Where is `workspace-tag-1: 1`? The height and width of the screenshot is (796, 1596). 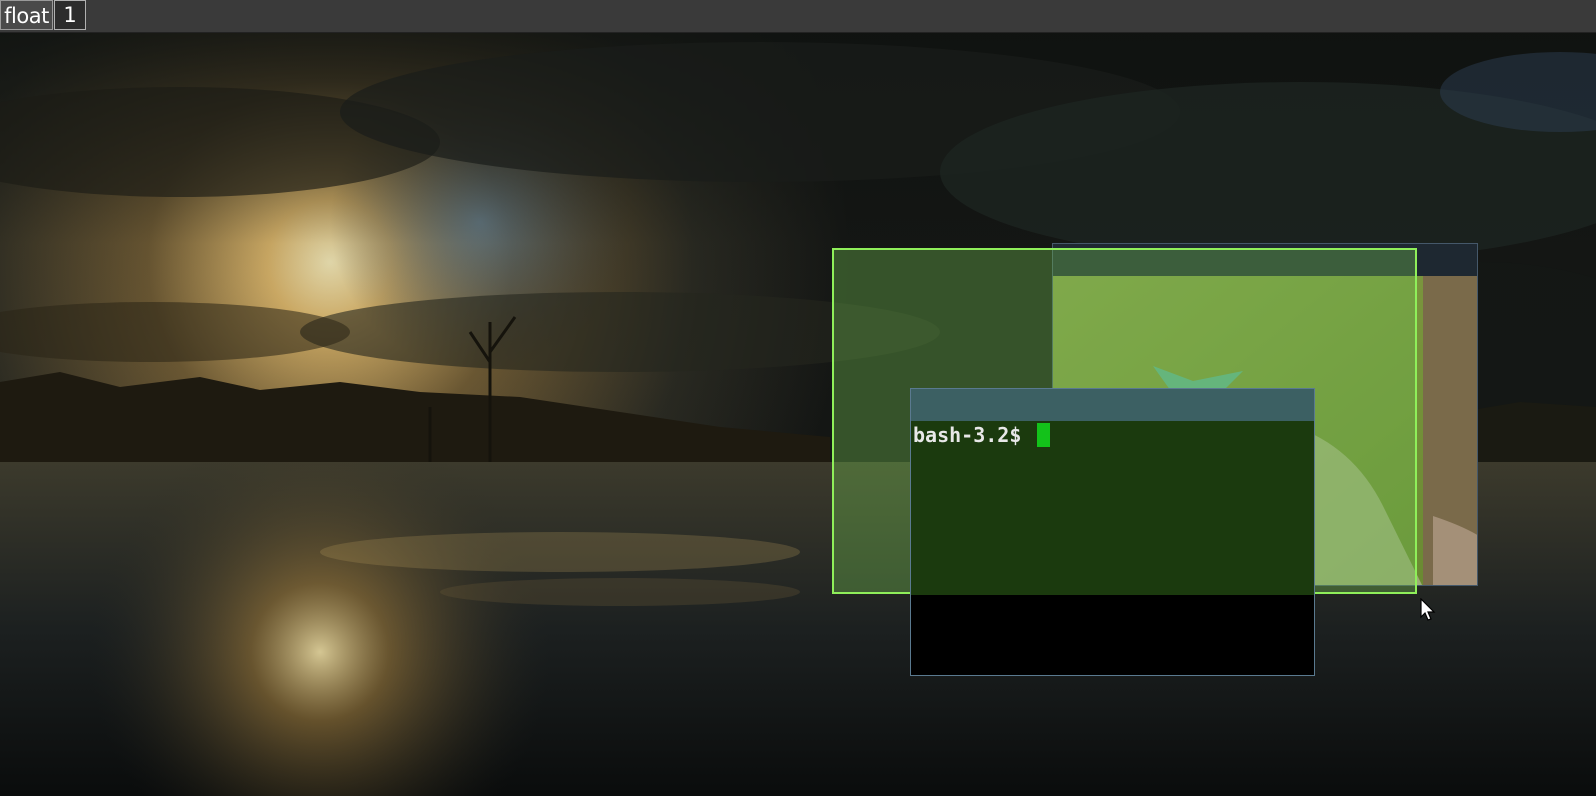 workspace-tag-1: 1 is located at coordinates (70, 15).